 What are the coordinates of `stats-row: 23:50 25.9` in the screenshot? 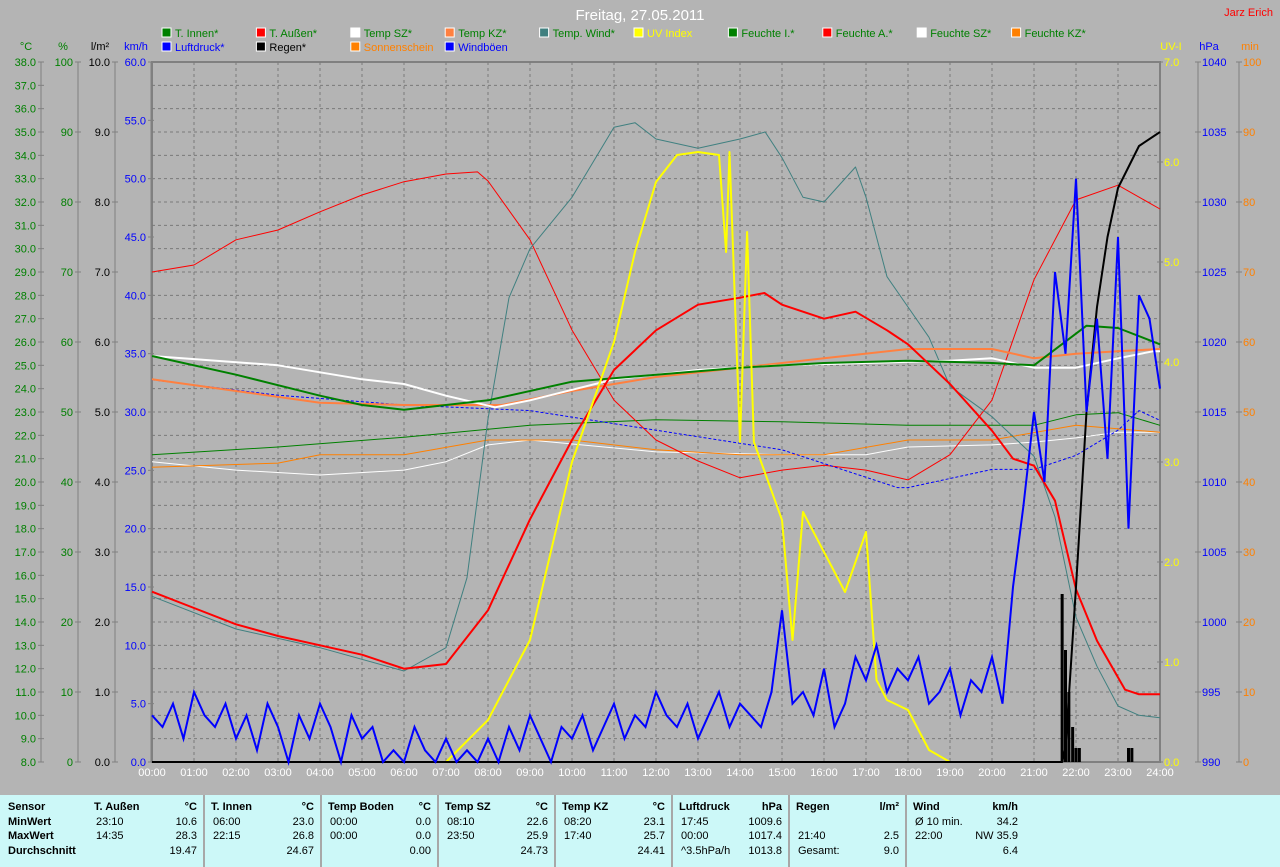 It's located at (496, 837).